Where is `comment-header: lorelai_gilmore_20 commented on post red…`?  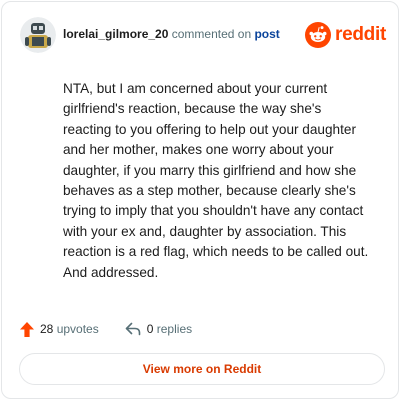 comment-header: lorelai_gilmore_20 commented on post red… is located at coordinates (203, 35).